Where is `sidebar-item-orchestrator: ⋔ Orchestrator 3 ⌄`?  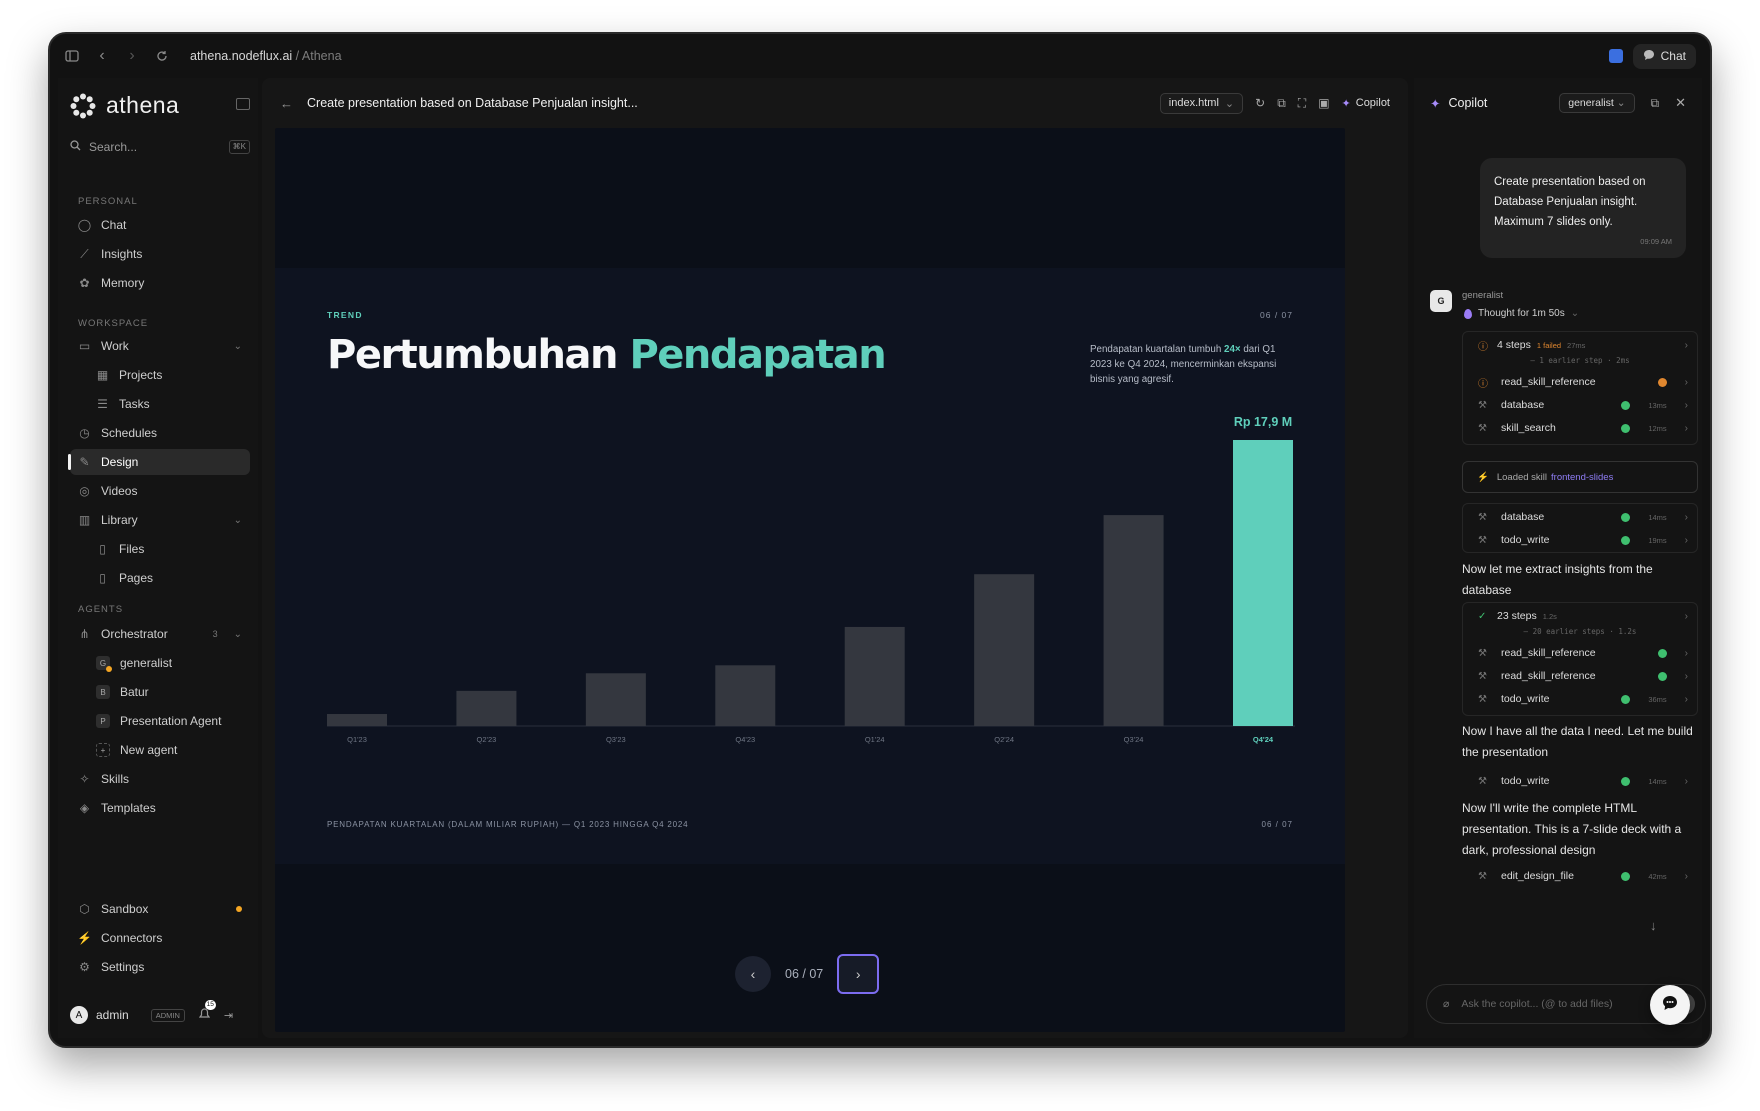 sidebar-item-orchestrator: ⋔ Orchestrator 3 ⌄ is located at coordinates (160, 634).